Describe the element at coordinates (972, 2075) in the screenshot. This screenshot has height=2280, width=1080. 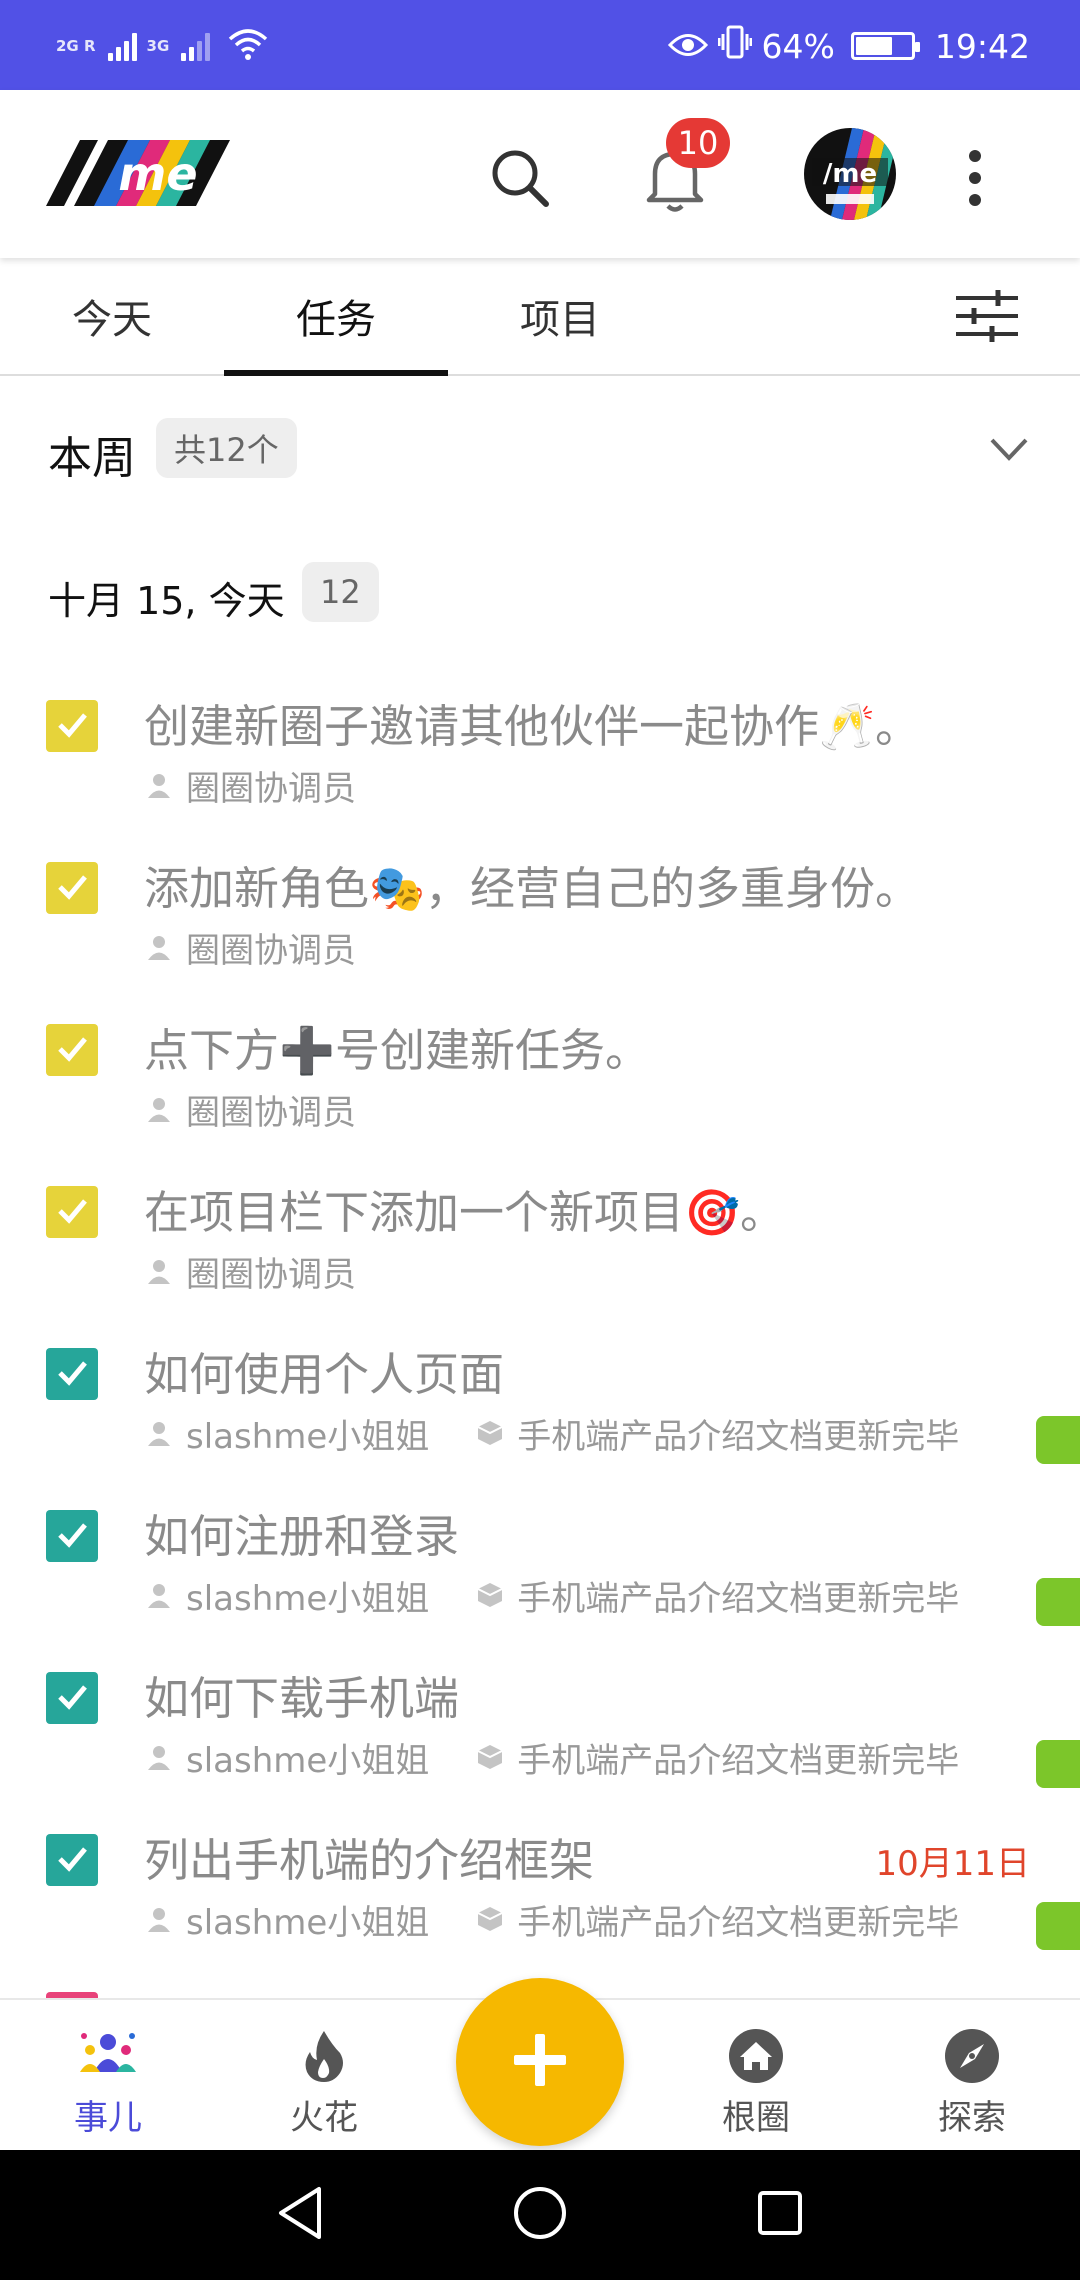
I see `nav-item-explore: 探索` at that location.